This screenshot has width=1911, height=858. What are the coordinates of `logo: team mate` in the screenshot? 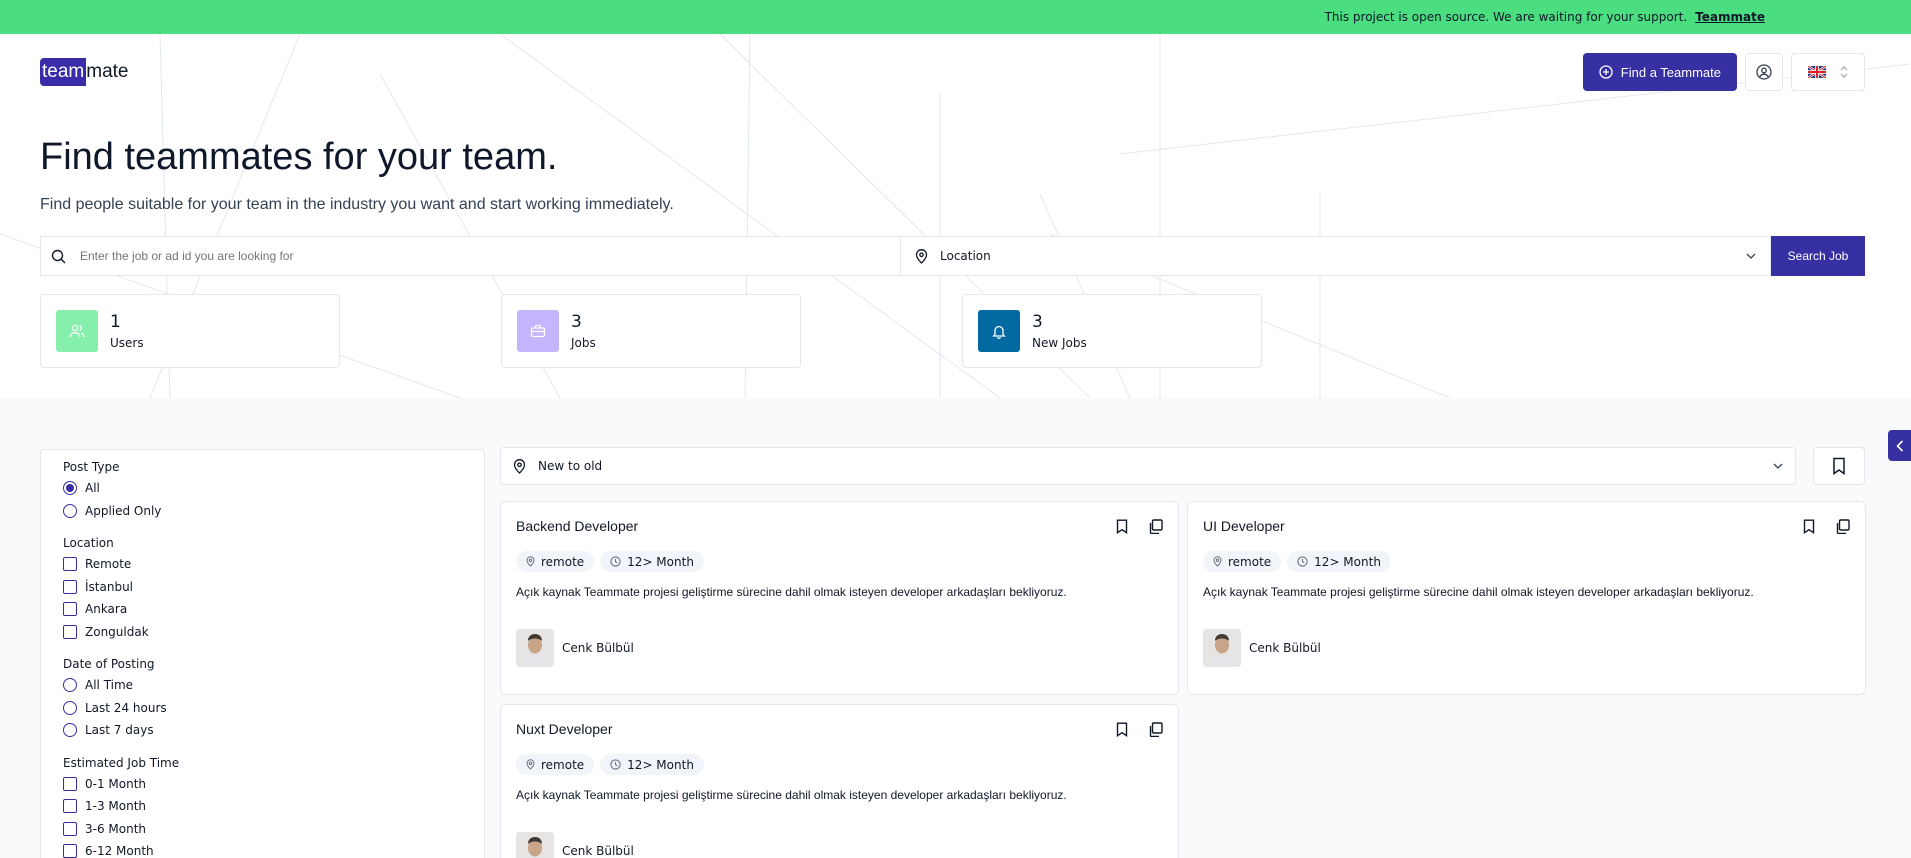 It's located at (84, 72).